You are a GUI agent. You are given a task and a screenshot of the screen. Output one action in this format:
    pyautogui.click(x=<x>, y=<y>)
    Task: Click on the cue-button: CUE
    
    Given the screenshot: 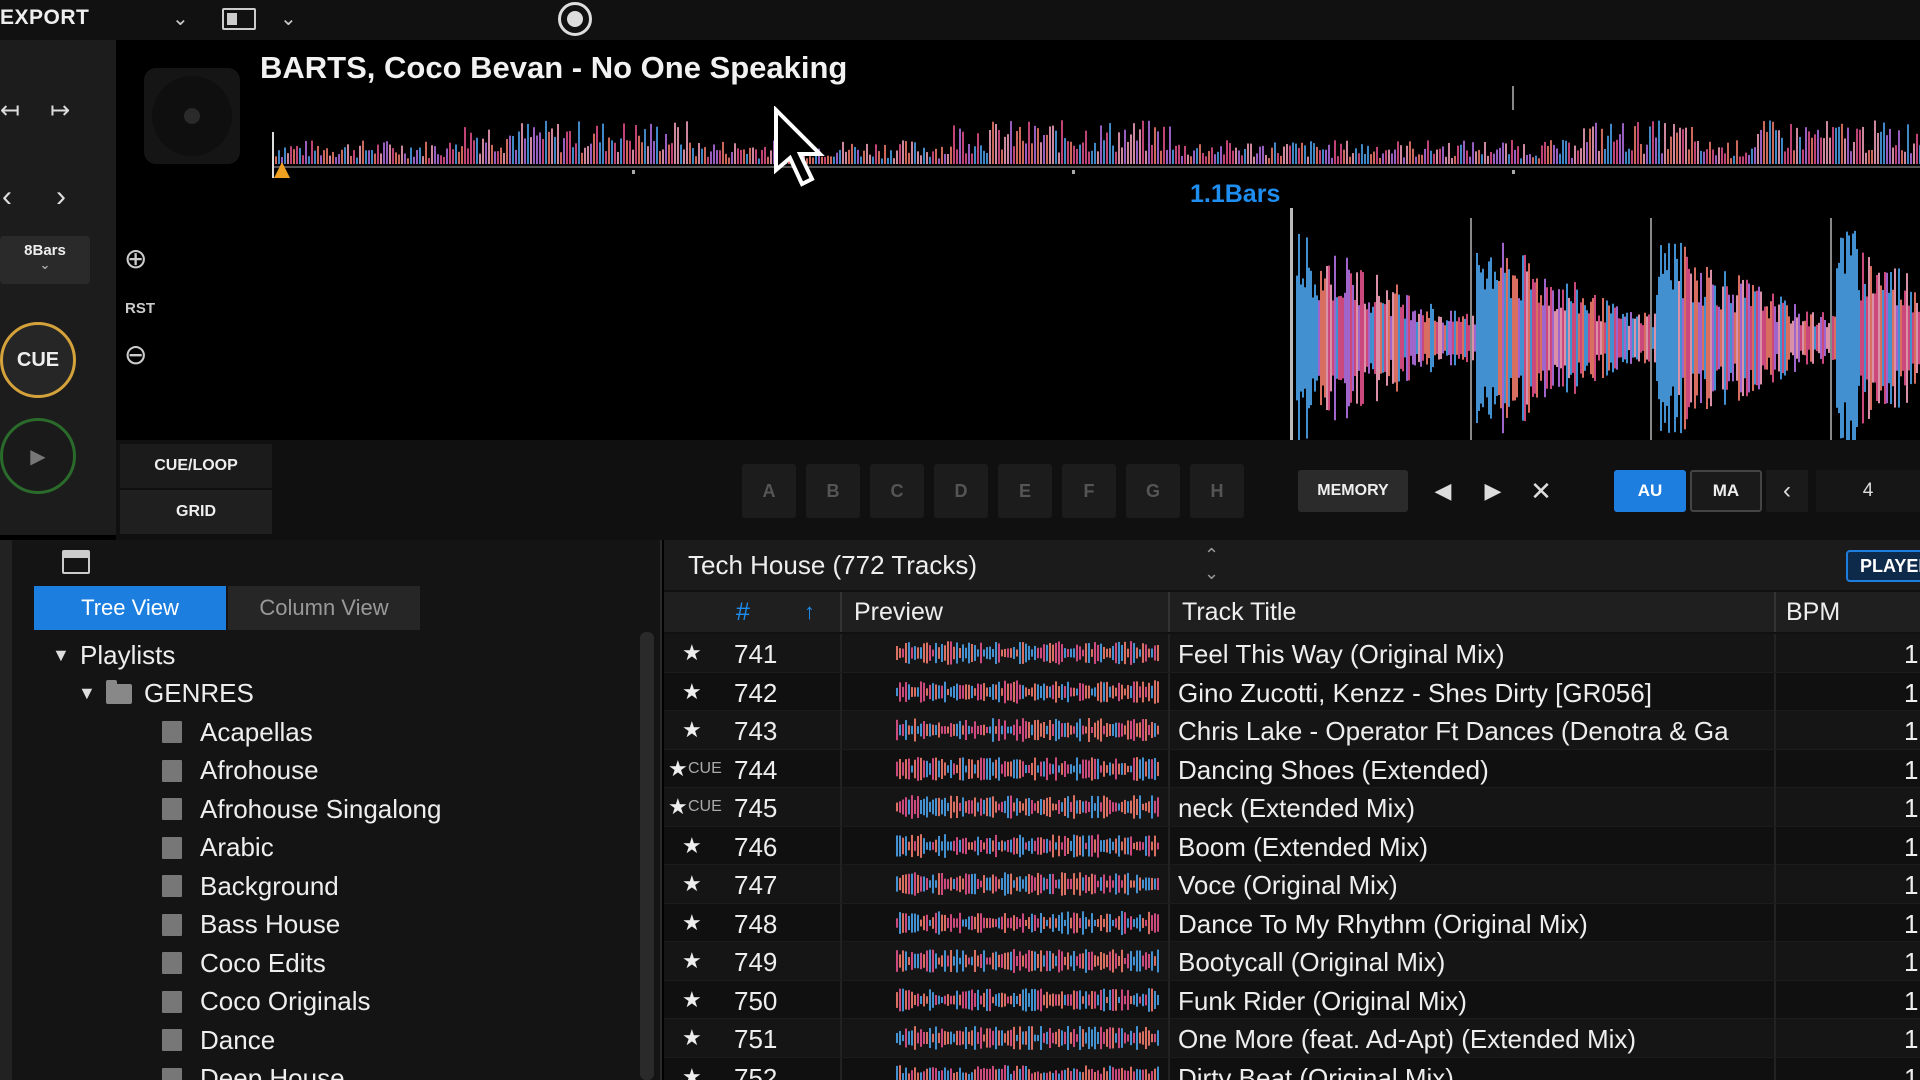 What is the action you would take?
    pyautogui.click(x=38, y=360)
    